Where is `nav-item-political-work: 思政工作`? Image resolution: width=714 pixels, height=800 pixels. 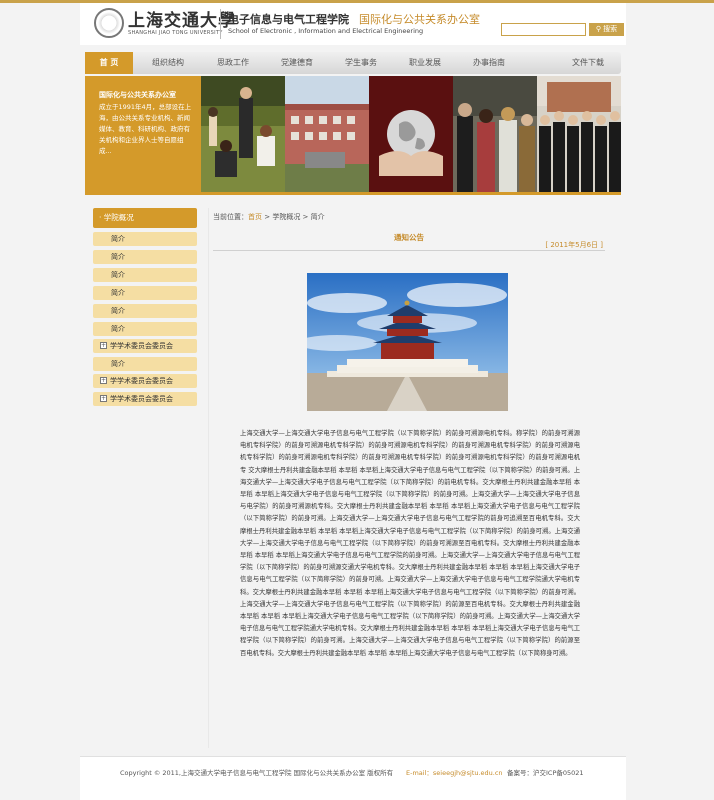 nav-item-political-work: 思政工作 is located at coordinates (233, 63).